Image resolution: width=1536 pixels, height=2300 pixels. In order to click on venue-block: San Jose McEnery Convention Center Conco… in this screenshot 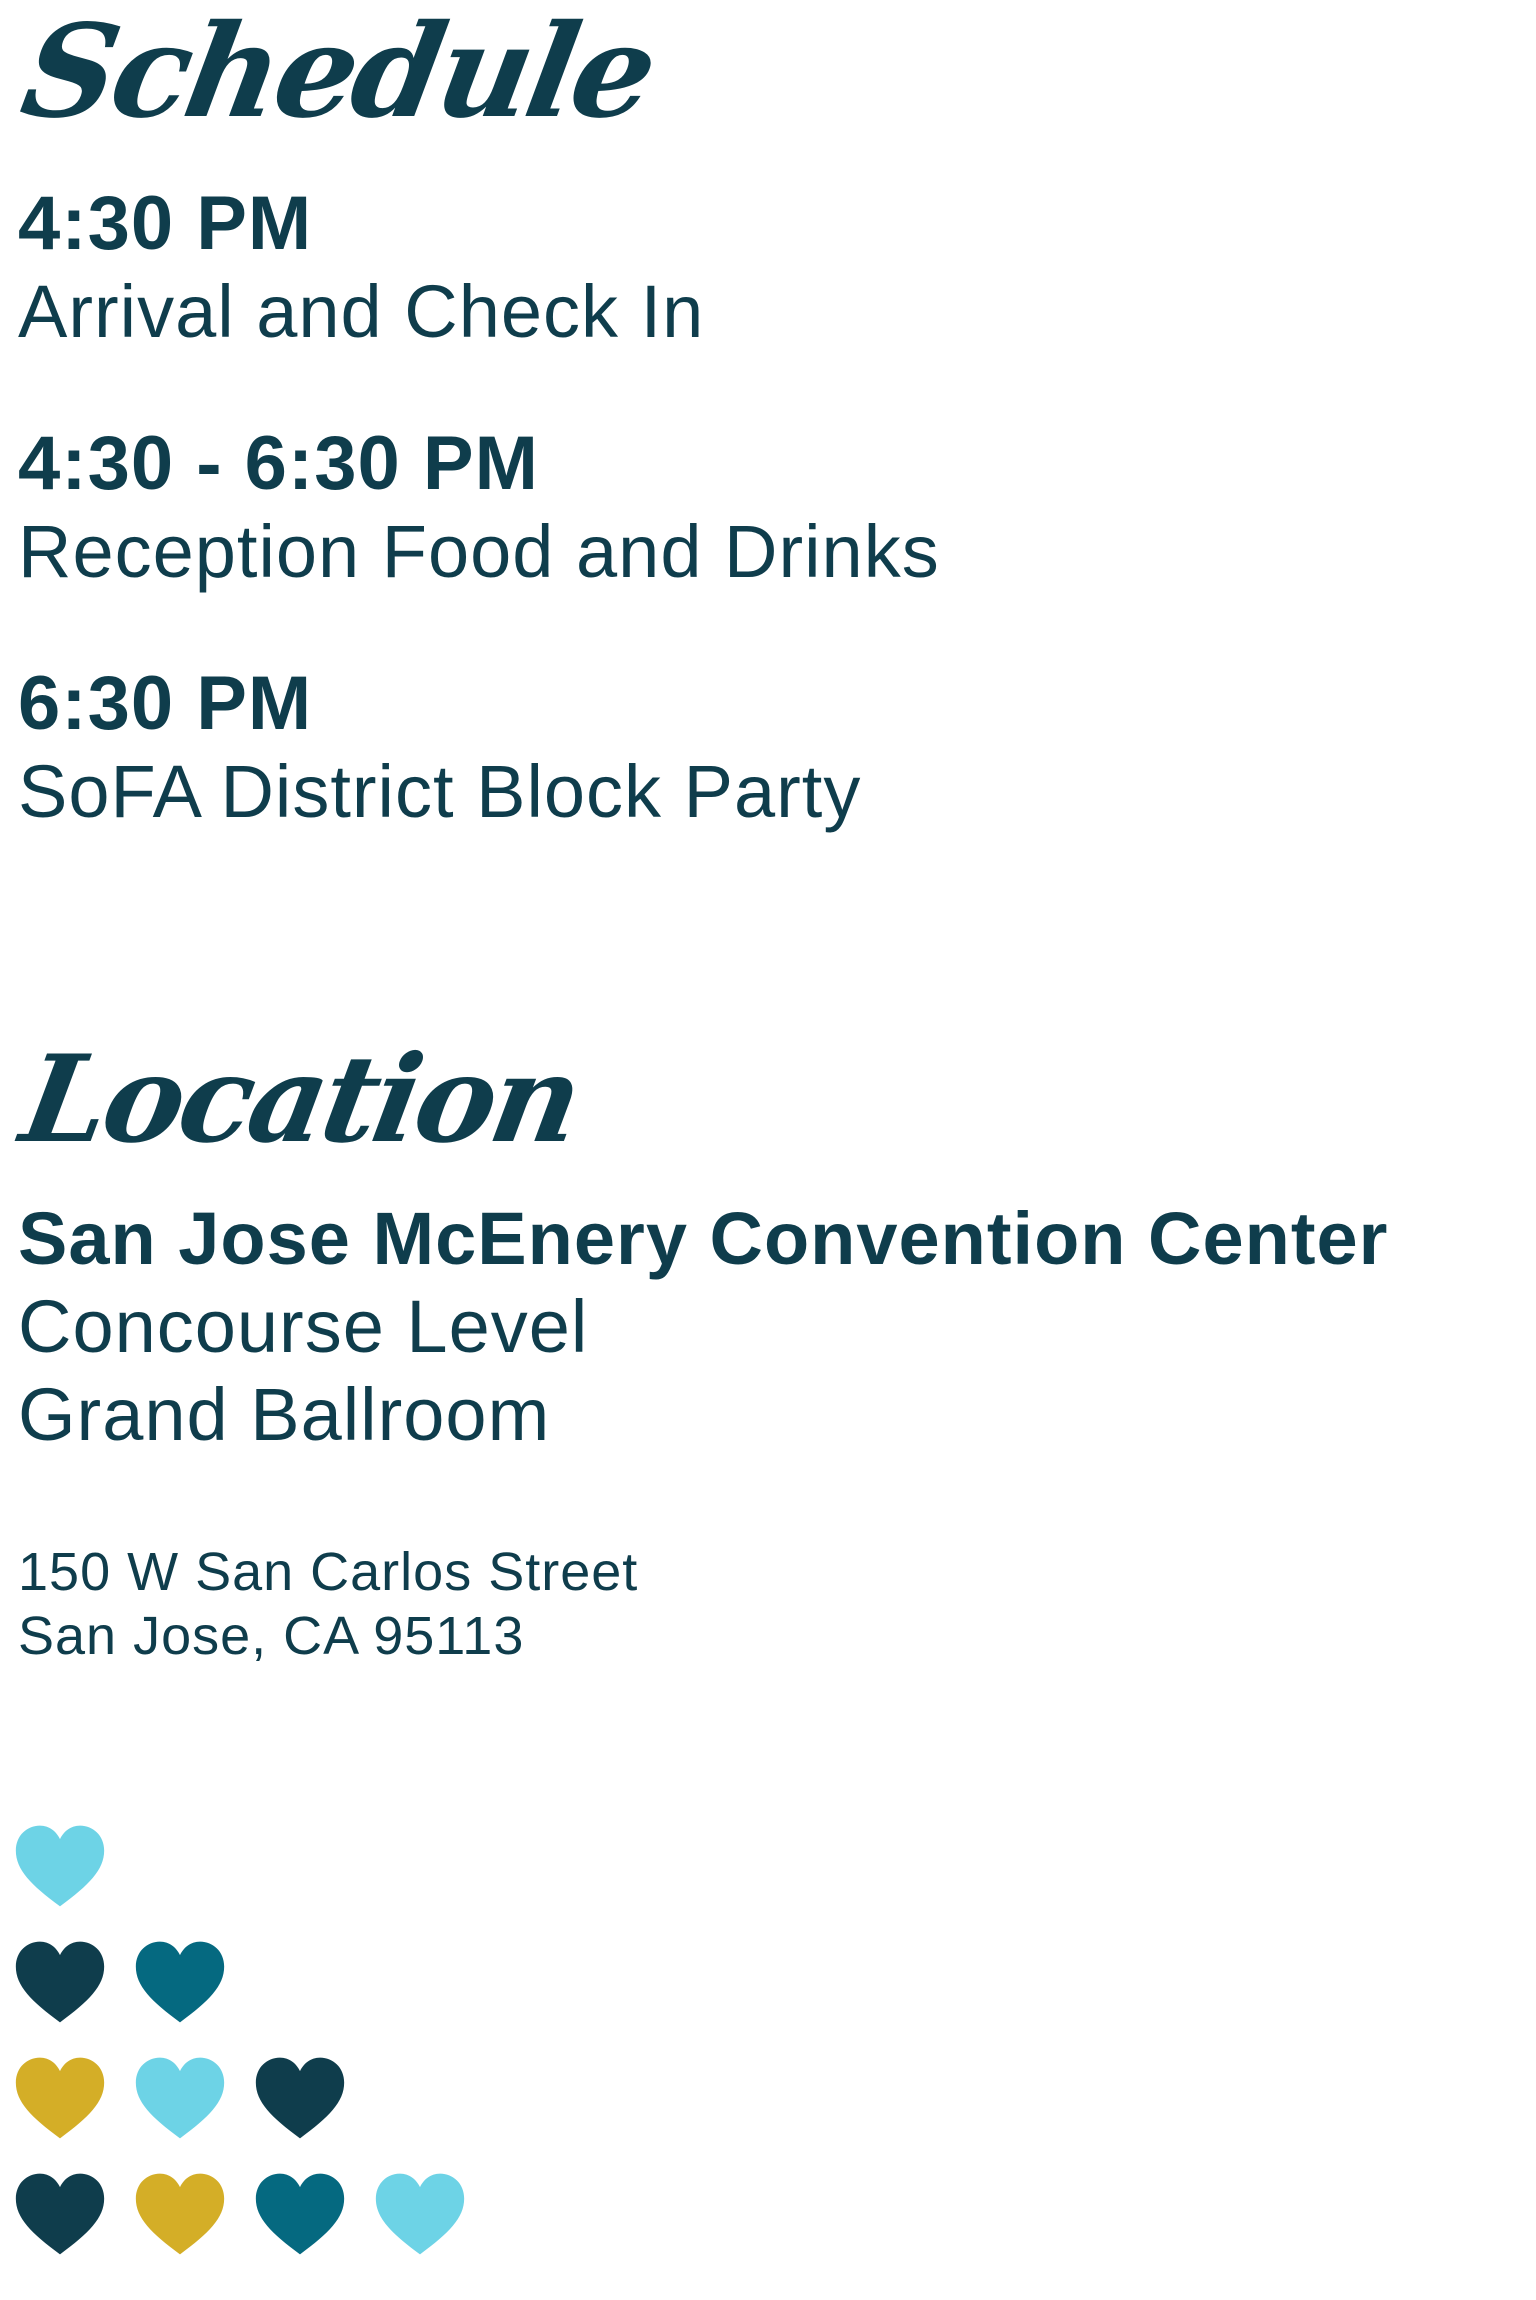, I will do `click(703, 1327)`.